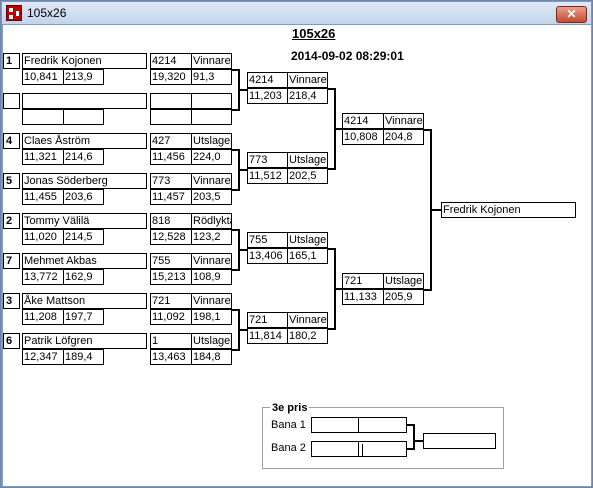 Image resolution: width=593 pixels, height=488 pixels. What do you see at coordinates (84, 101) in the screenshot?
I see `player-name-field` at bounding box center [84, 101].